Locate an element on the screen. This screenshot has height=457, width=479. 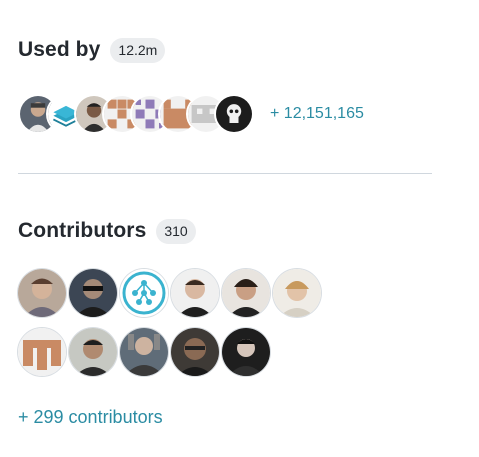
section-divider is located at coordinates (225, 173).